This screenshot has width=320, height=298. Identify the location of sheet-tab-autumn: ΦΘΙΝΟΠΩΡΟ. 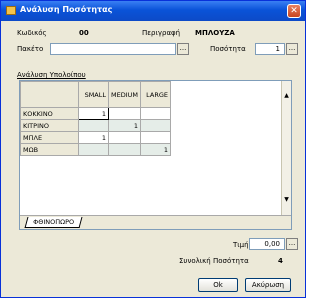
(53, 222).